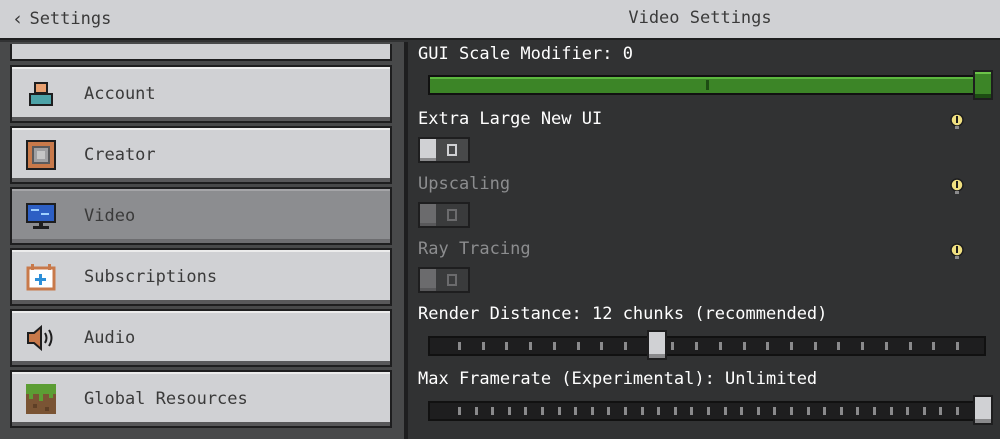  Describe the element at coordinates (474, 249) in the screenshot. I see `ray-tracing-label: Ray Tracing` at that location.